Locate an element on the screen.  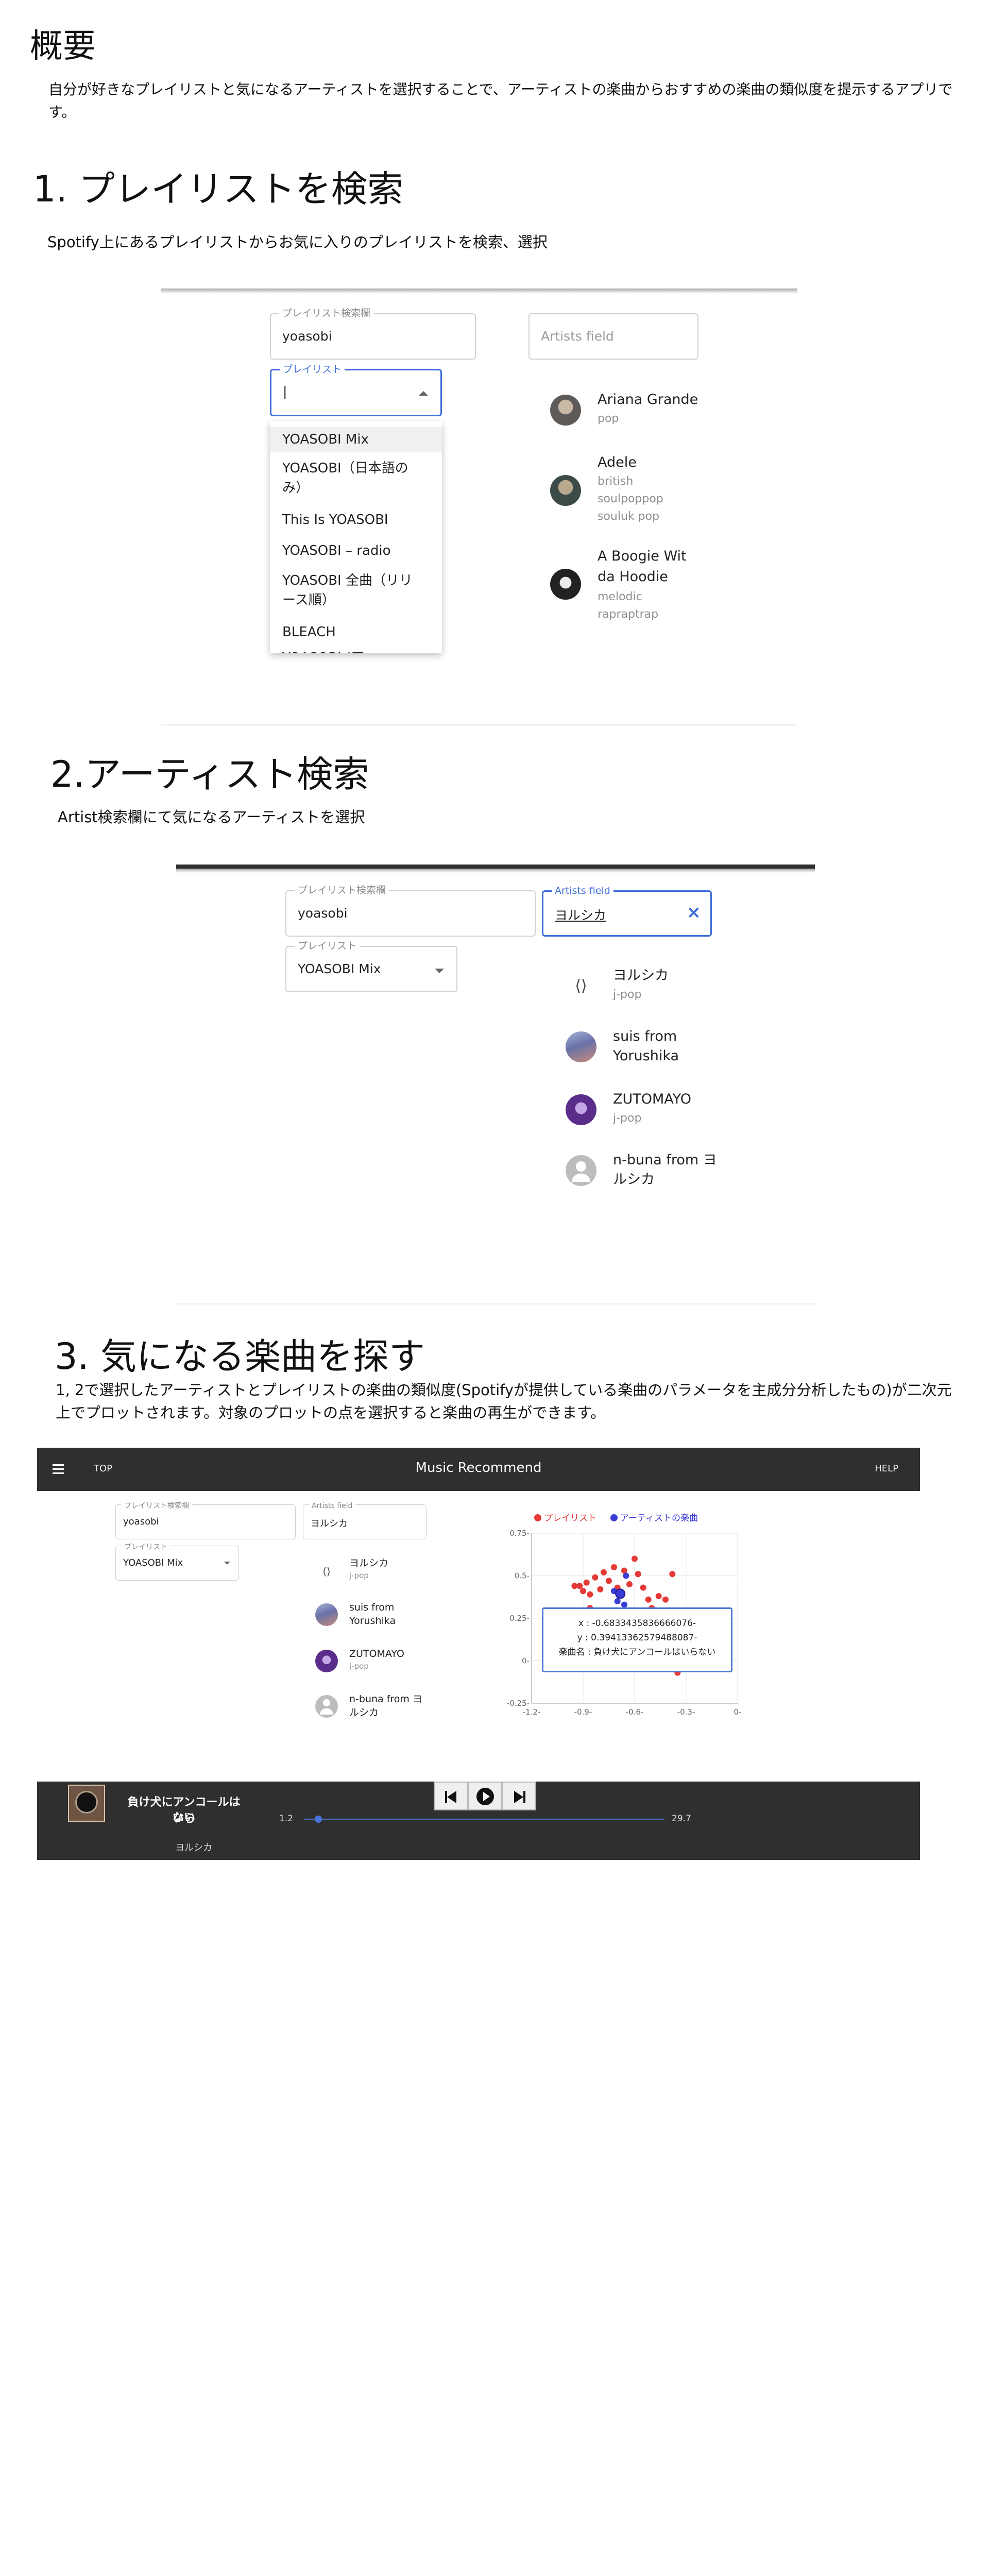
appbar-edge is located at coordinates (479, 291).